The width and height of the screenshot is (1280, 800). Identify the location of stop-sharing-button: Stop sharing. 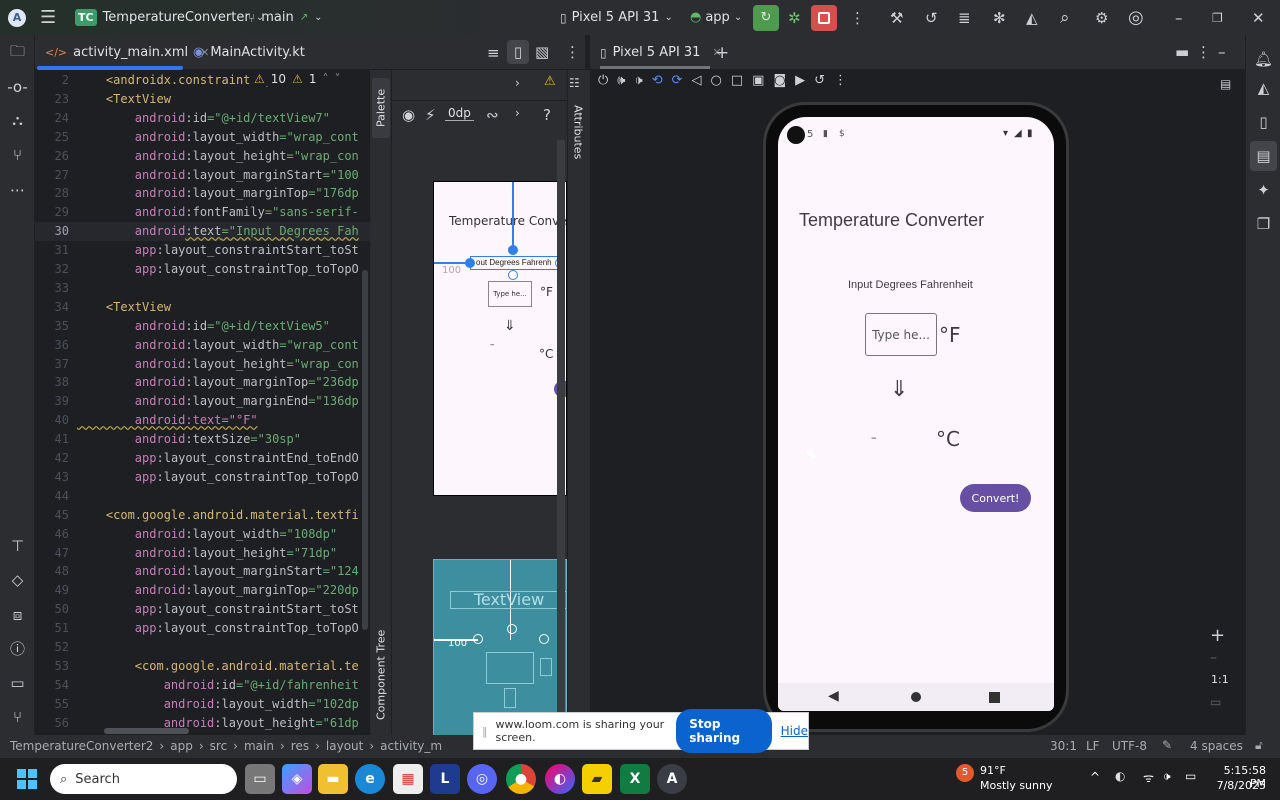
(724, 731).